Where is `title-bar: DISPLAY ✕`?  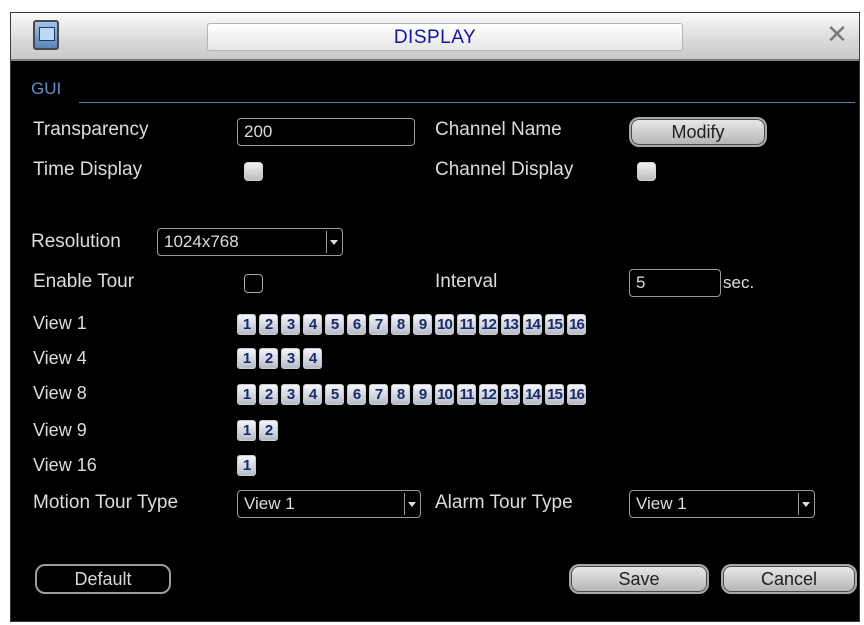
title-bar: DISPLAY ✕ is located at coordinates (435, 37).